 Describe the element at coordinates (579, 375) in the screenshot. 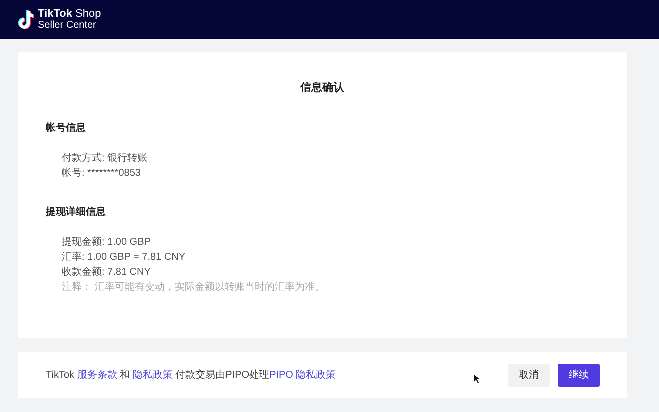

I see `continue-button: 继续` at that location.